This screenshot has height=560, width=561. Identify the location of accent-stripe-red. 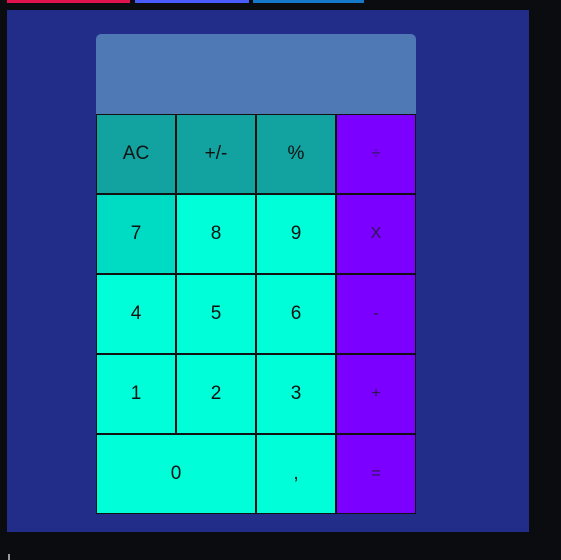
(68, 1).